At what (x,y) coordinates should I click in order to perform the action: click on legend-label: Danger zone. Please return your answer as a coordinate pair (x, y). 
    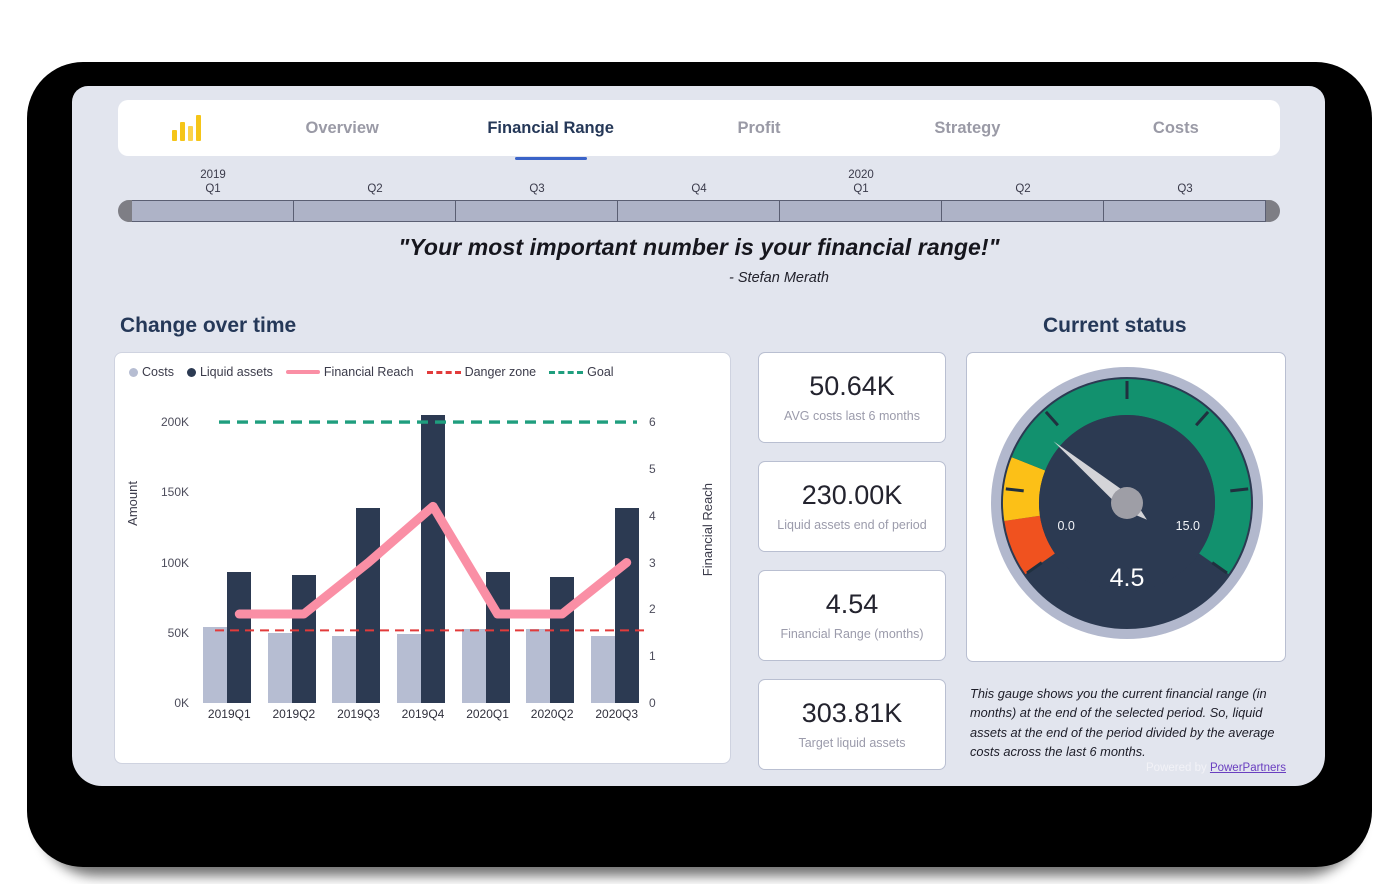
    Looking at the image, I should click on (500, 372).